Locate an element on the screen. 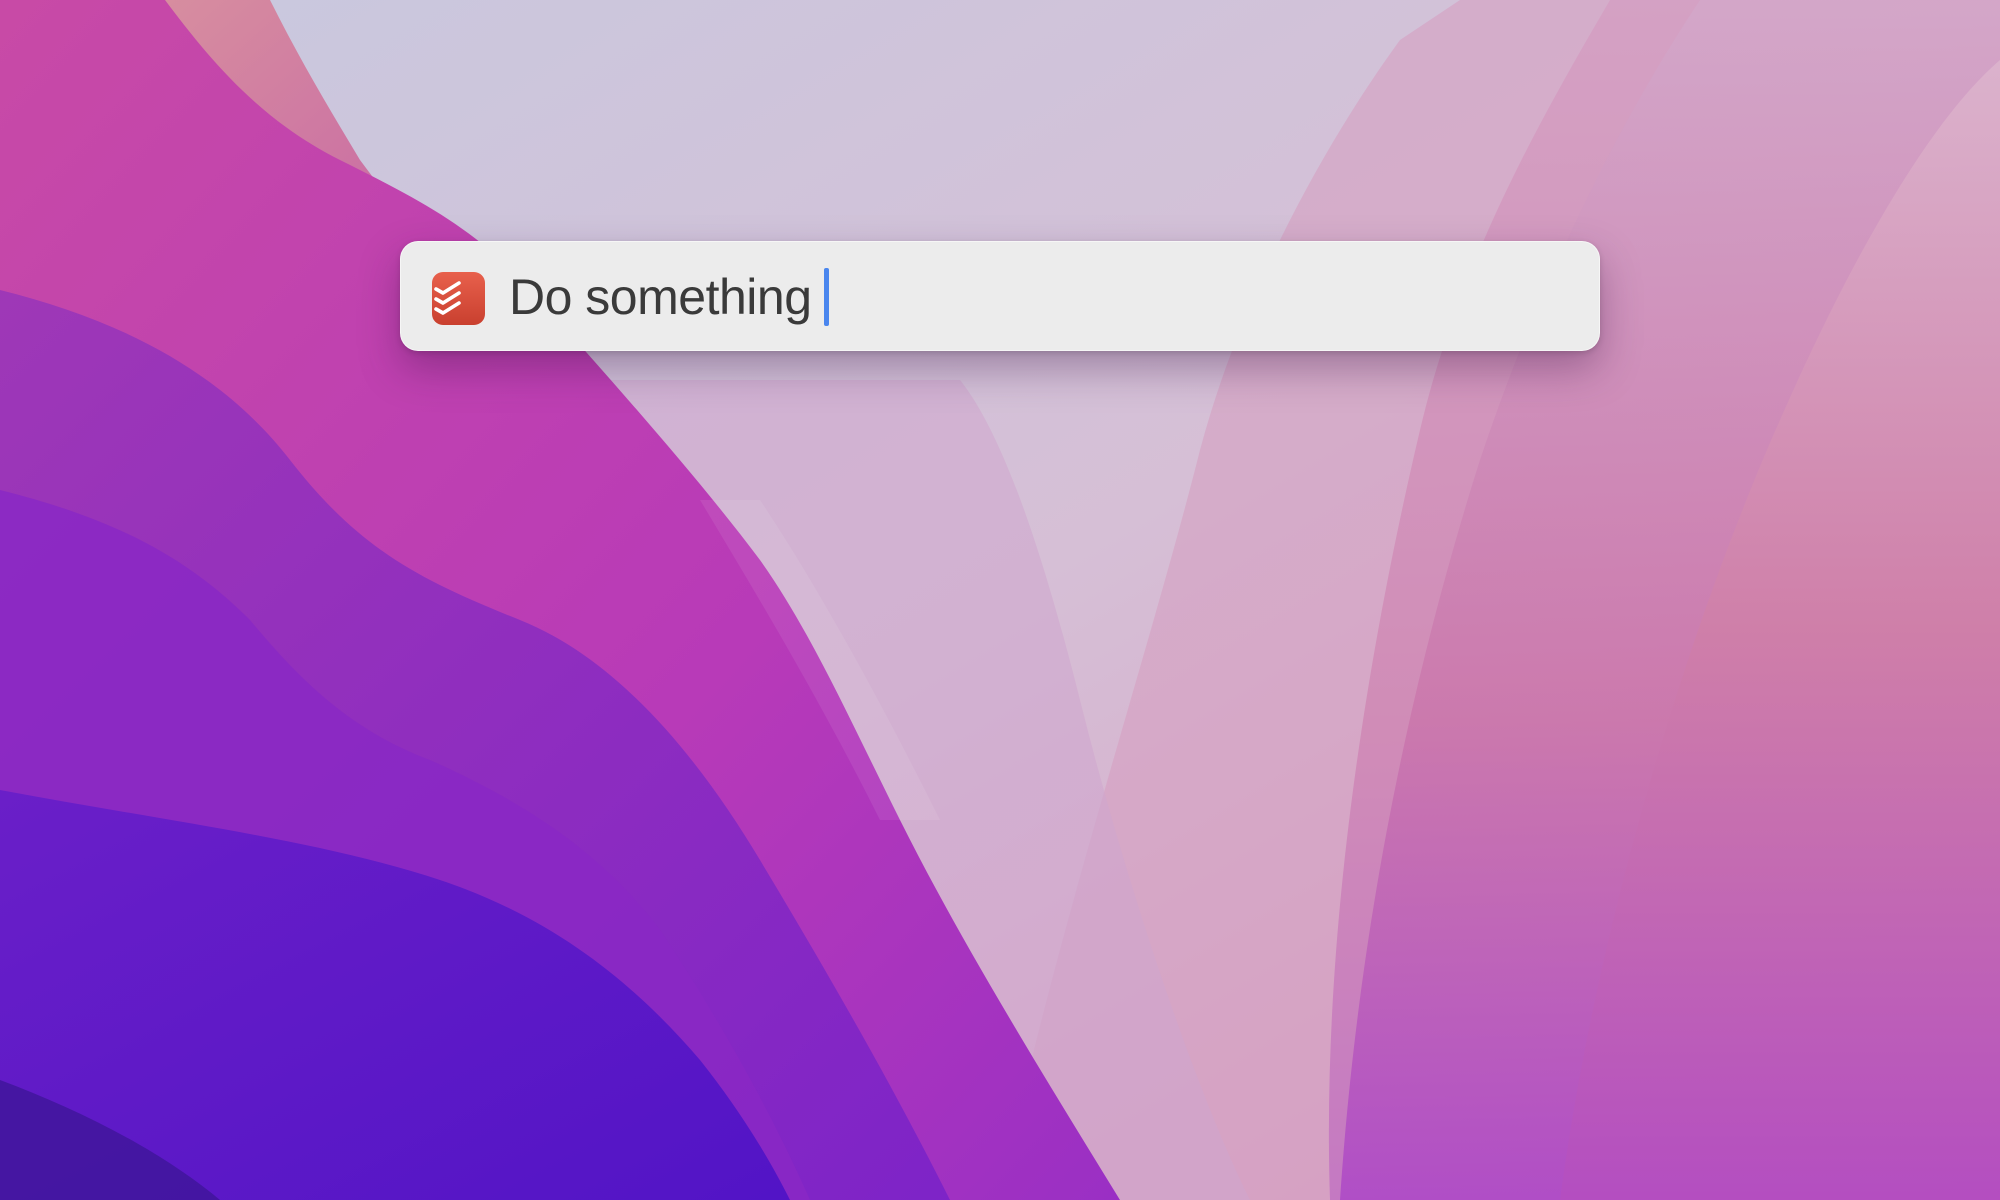  task-name-input: Do something is located at coordinates (669, 297).